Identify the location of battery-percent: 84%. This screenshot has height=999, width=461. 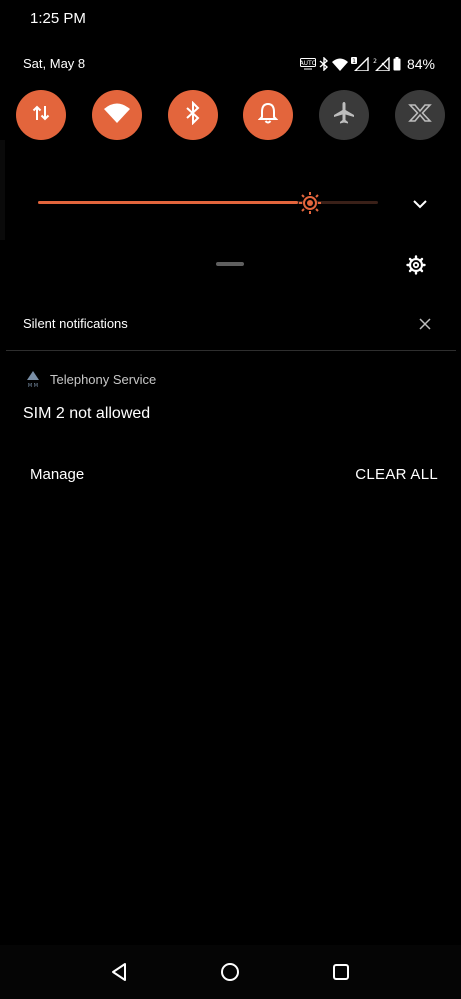
(420, 64).